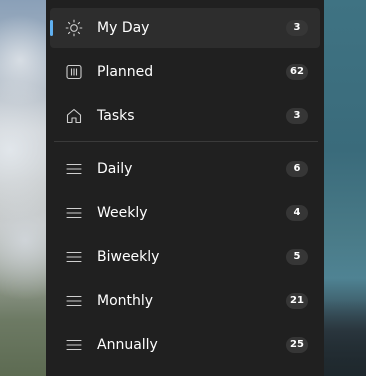  What do you see at coordinates (297, 257) in the screenshot?
I see `task-count-badge: 5` at bounding box center [297, 257].